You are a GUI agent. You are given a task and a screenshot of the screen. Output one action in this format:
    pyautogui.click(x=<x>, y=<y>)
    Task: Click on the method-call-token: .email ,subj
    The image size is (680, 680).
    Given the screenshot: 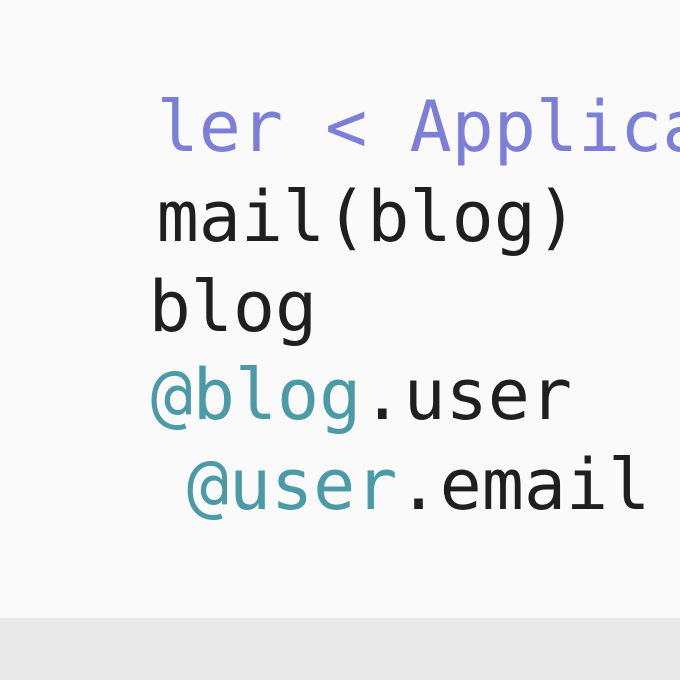 What is the action you would take?
    pyautogui.click(x=524, y=485)
    